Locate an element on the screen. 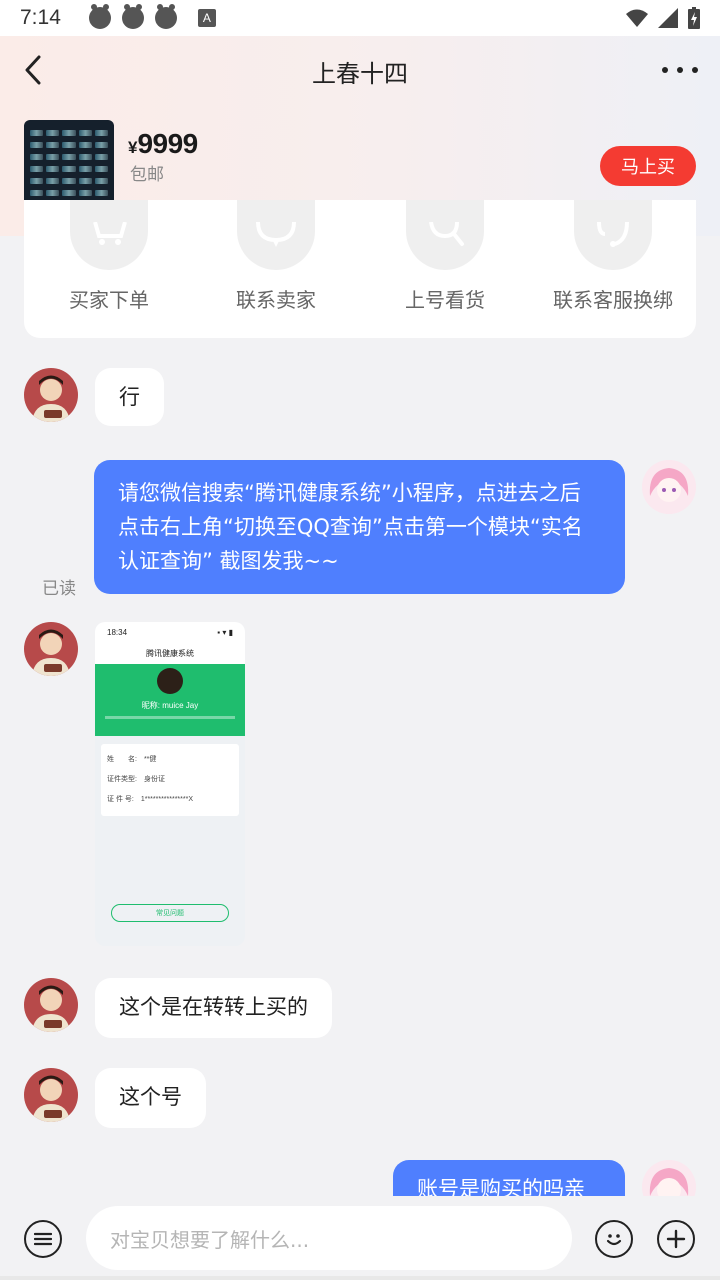 This screenshot has width=720, height=1280. home-indicator is located at coordinates (360, 1278).